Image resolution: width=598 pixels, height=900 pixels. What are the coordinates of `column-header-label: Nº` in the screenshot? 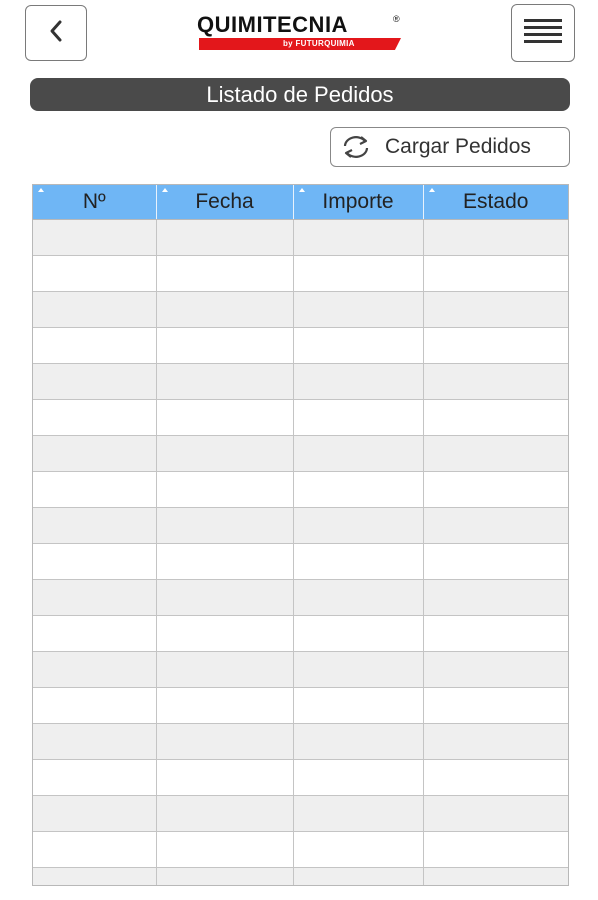 It's located at (94, 201).